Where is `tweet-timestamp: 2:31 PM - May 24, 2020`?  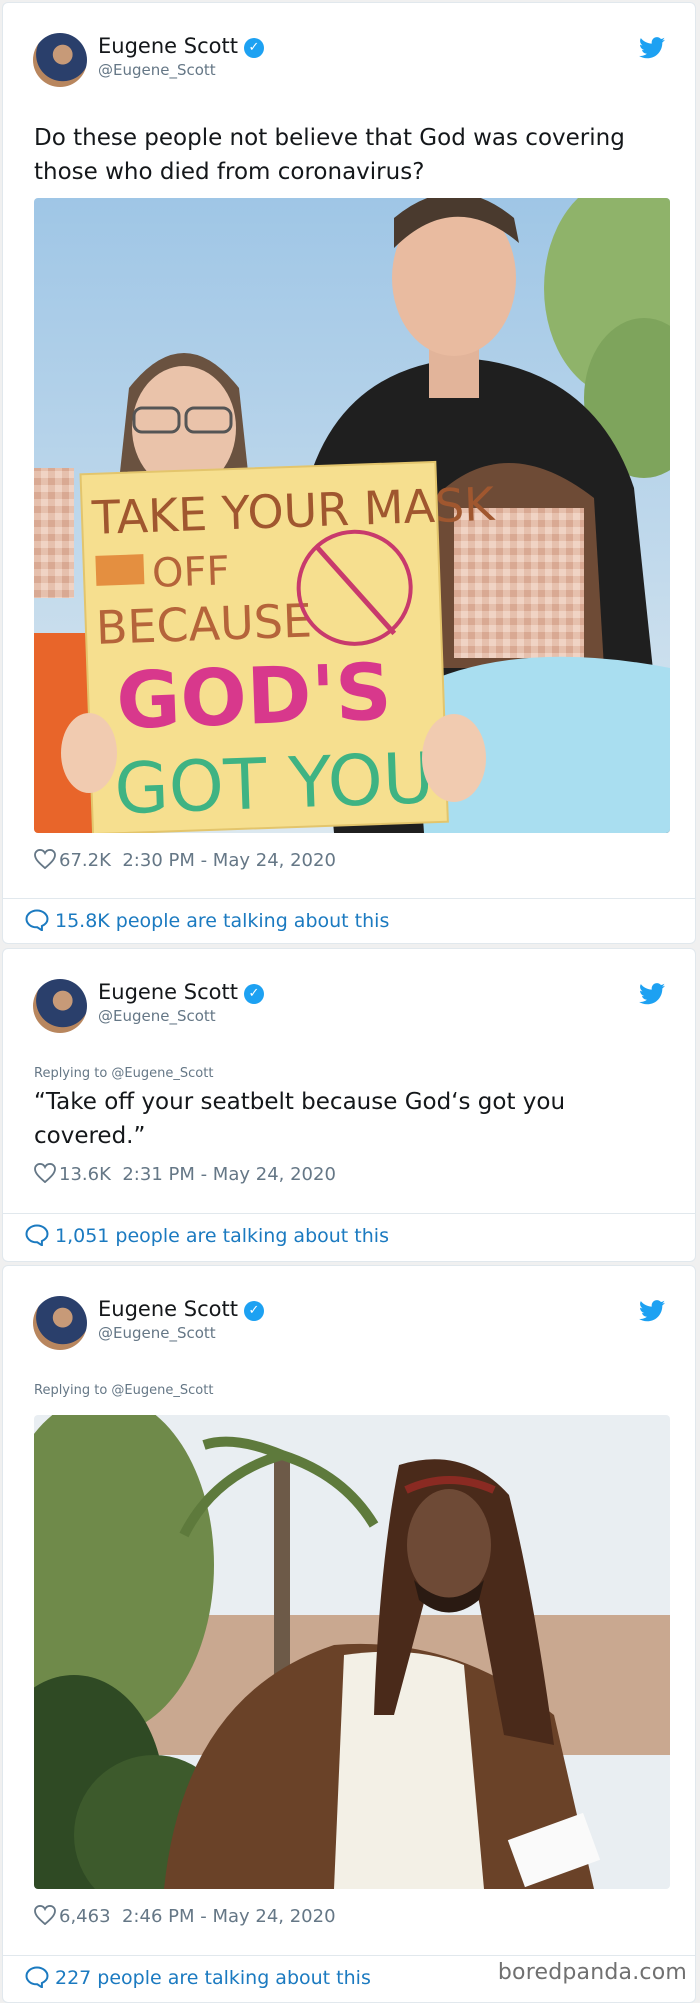 tweet-timestamp: 2:31 PM - May 24, 2020 is located at coordinates (229, 1174).